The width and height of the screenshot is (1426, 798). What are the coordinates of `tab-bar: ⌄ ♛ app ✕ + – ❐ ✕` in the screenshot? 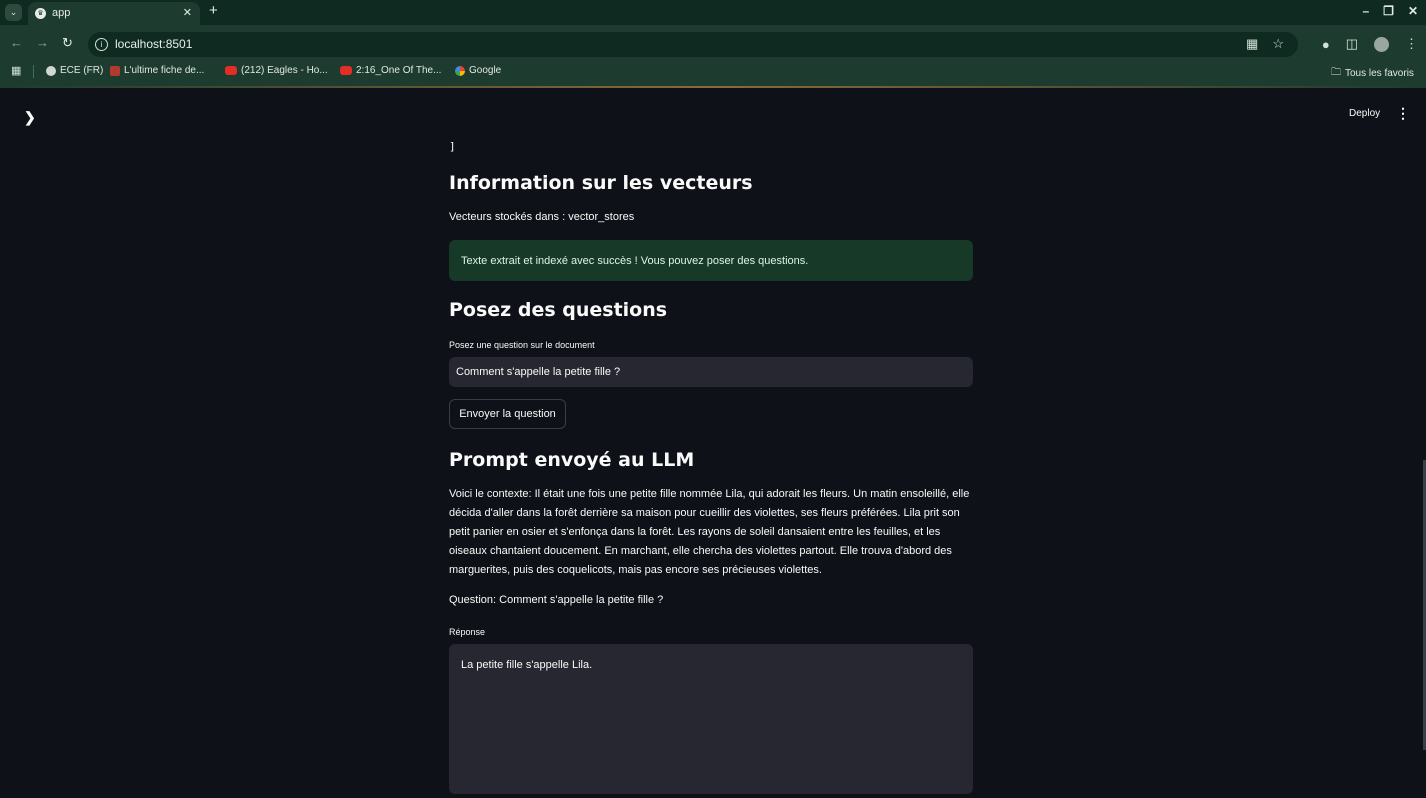 It's located at (713, 12).